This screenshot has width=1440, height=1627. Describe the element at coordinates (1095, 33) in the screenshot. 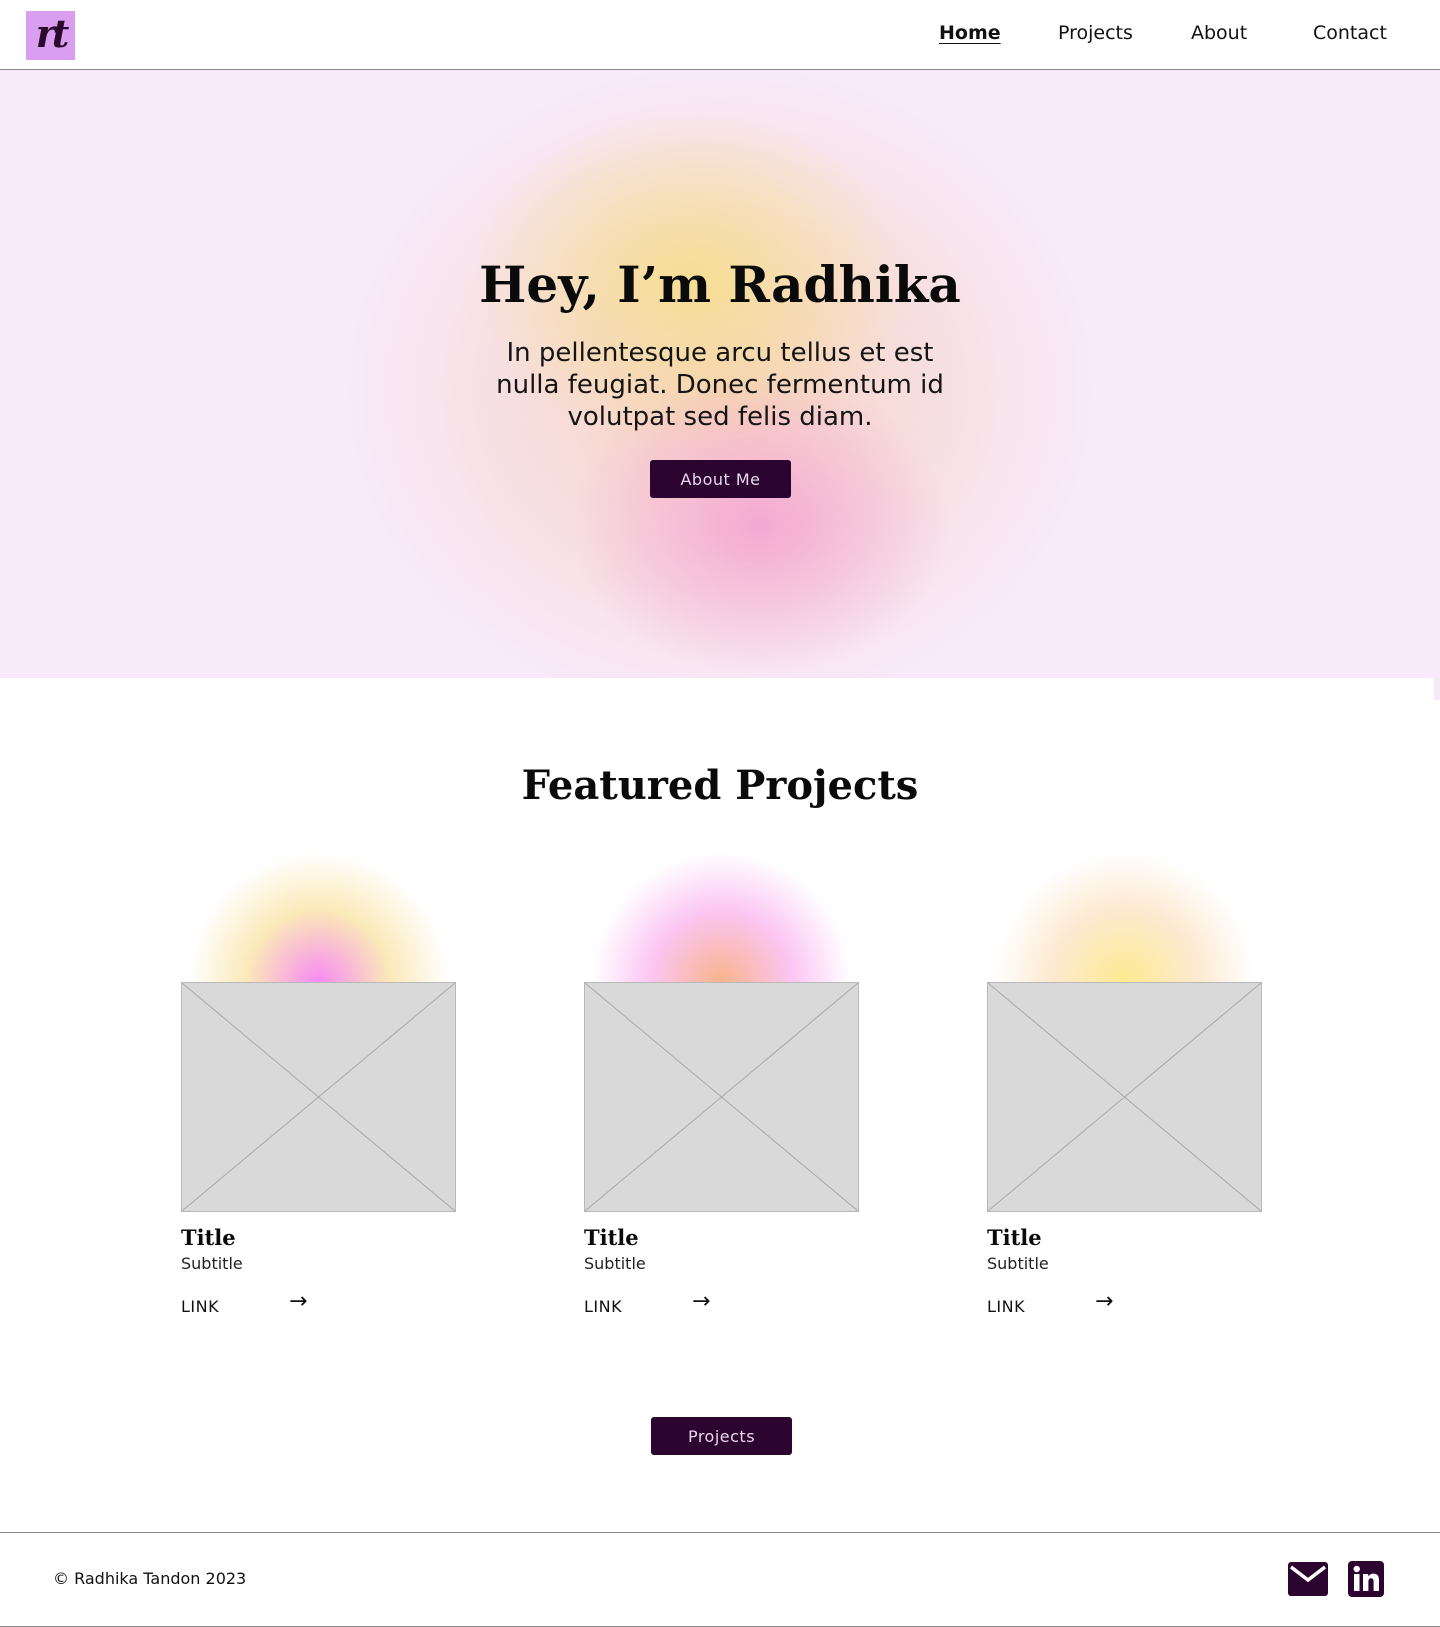

I see `nav-projects: Projects` at that location.